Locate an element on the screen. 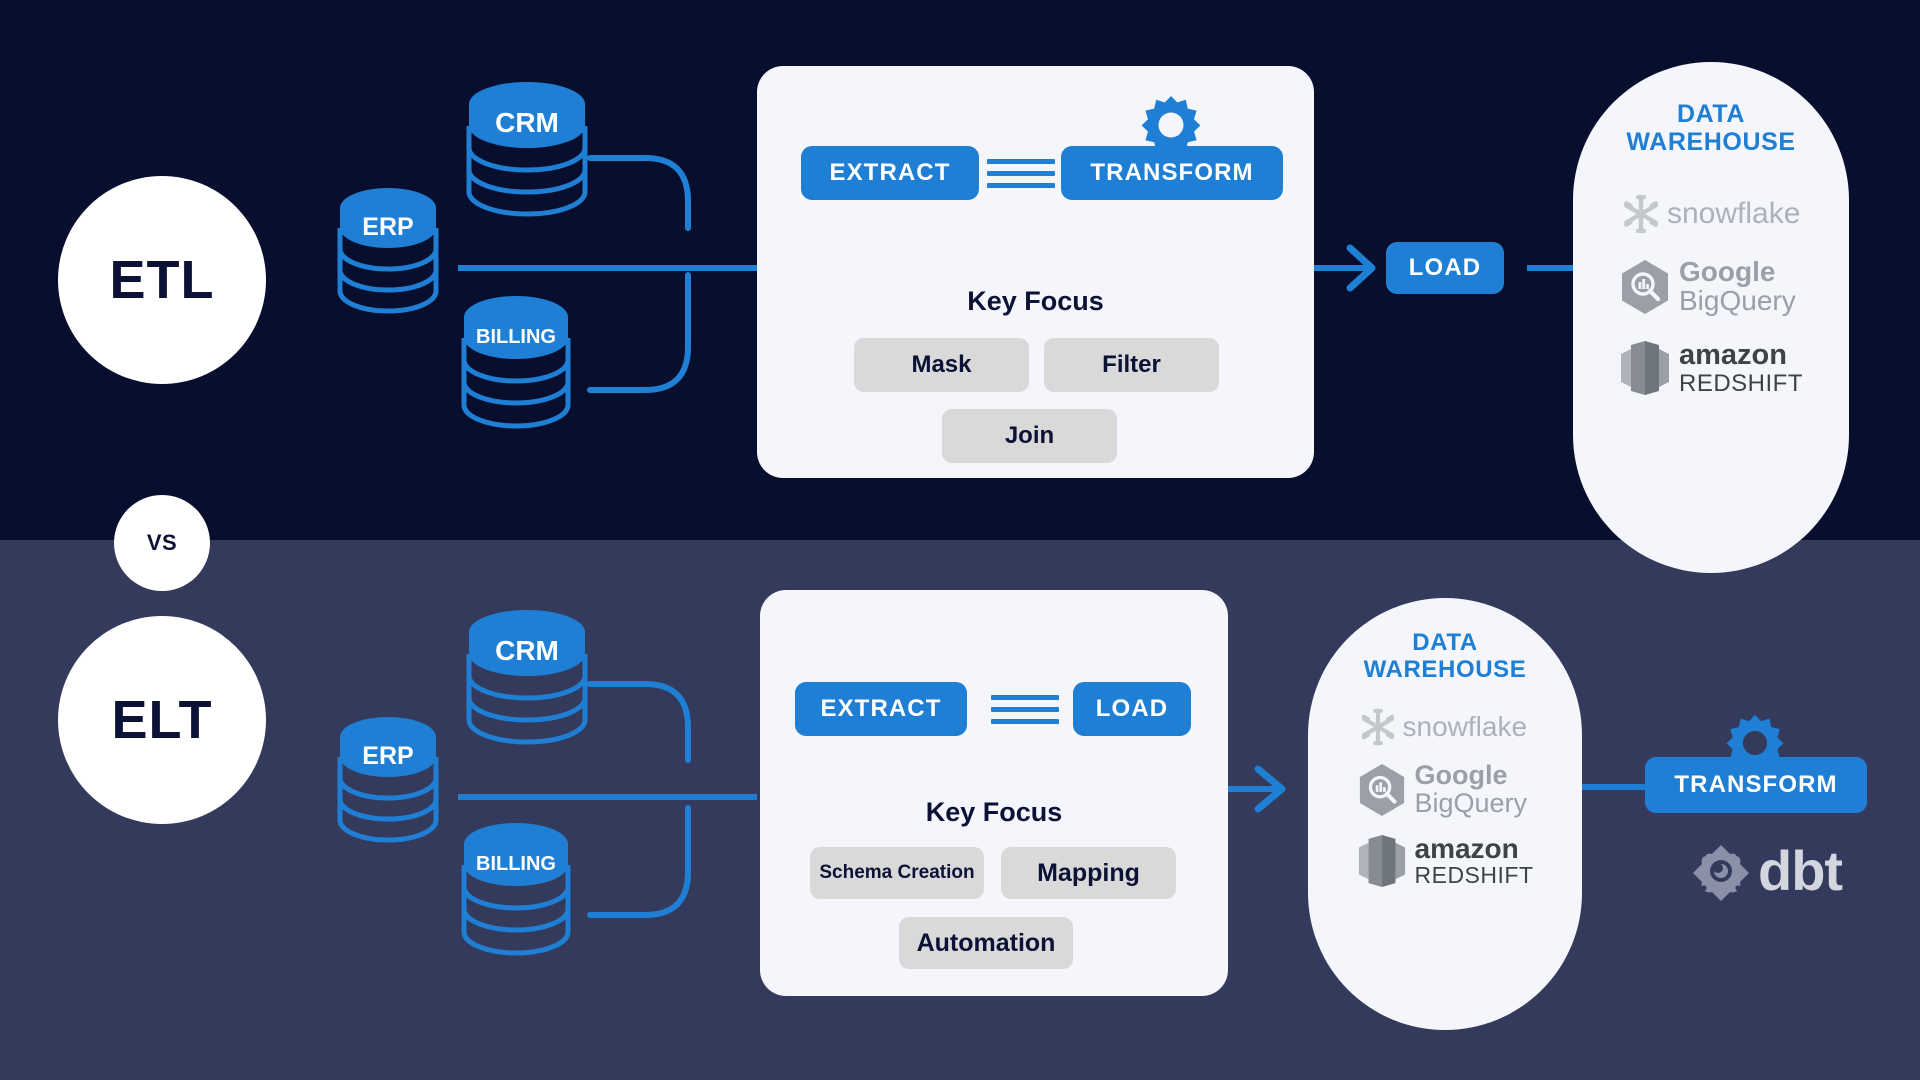 This screenshot has height=1080, width=1920. elt-title-badge: ELT is located at coordinates (162, 720).